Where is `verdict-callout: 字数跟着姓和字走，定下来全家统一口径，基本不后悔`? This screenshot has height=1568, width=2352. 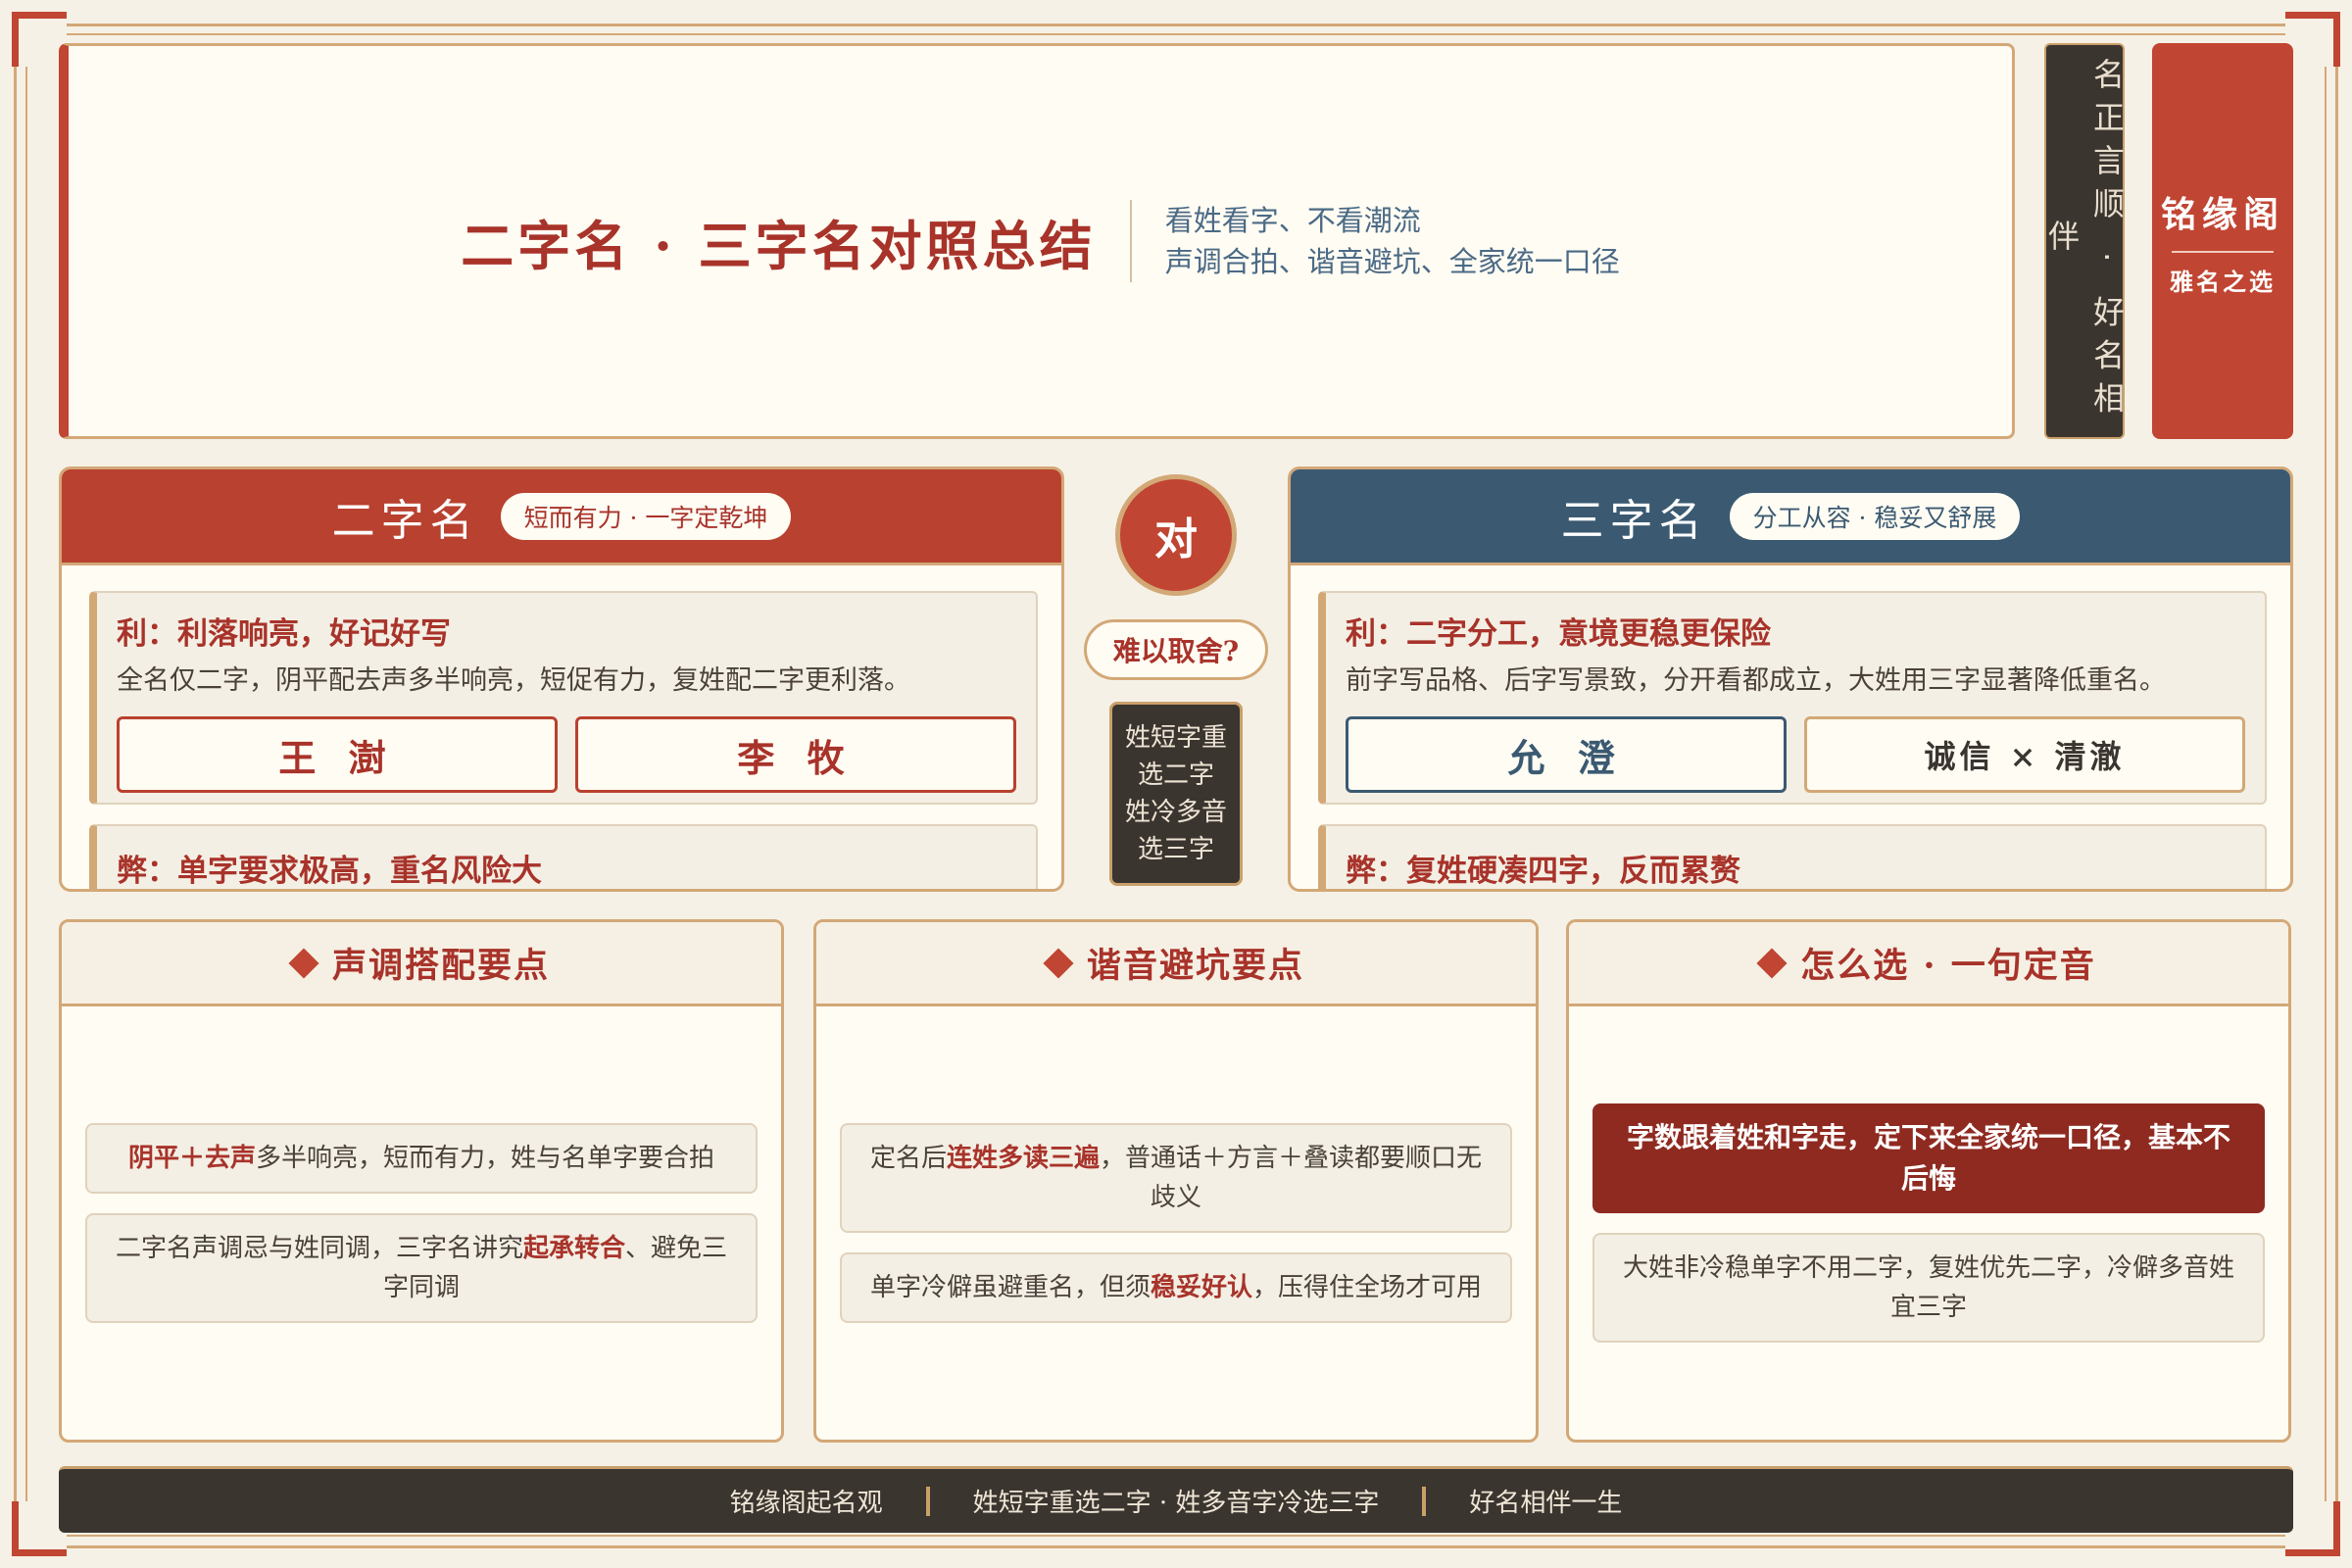 verdict-callout: 字数跟着姓和字走，定下来全家统一口径，基本不后悔 is located at coordinates (1928, 1158).